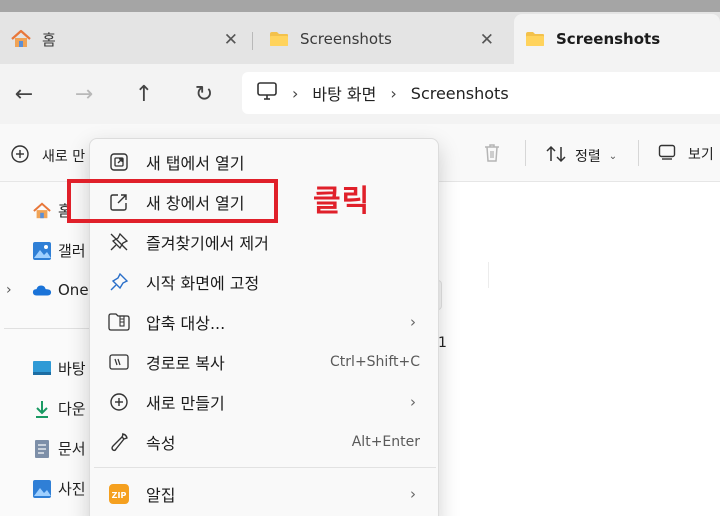  Describe the element at coordinates (265, 402) in the screenshot. I see `menu-item-new: 새로 만들기 ›` at that location.